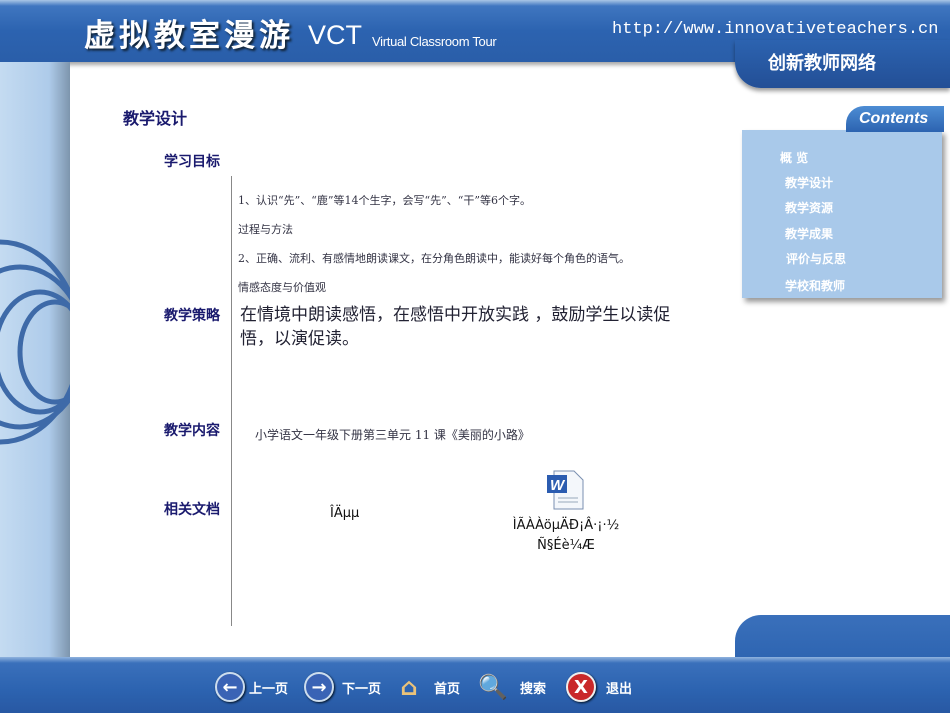 This screenshot has height=713, width=950. What do you see at coordinates (475, 685) in the screenshot?
I see `footer-bar` at bounding box center [475, 685].